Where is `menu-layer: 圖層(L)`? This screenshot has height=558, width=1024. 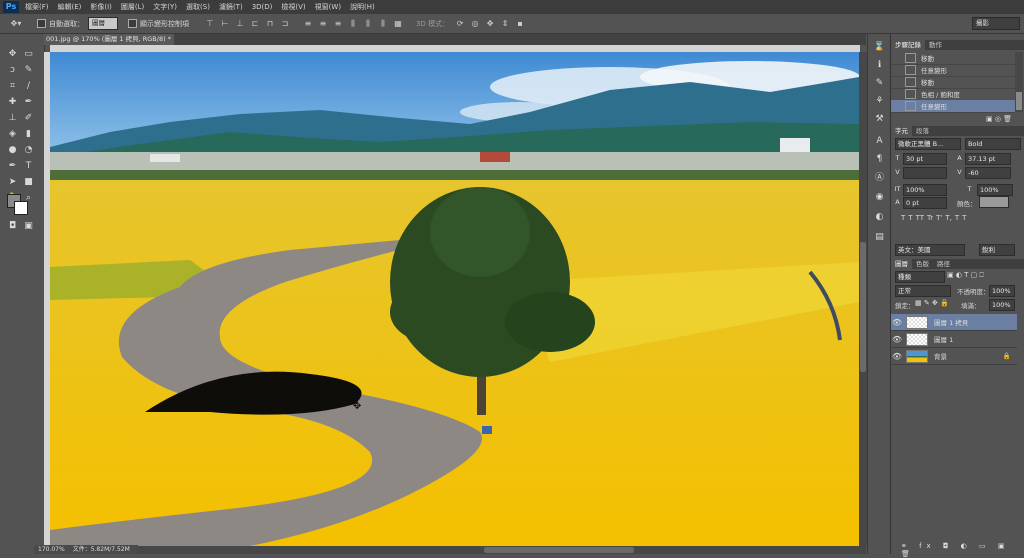
menu-layer: 圖層(L) is located at coordinates (132, 7).